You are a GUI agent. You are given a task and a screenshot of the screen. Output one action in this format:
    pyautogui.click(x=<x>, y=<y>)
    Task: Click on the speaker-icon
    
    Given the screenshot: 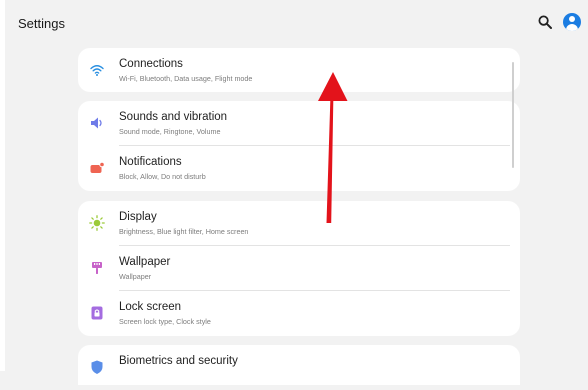 What is the action you would take?
    pyautogui.click(x=96, y=123)
    